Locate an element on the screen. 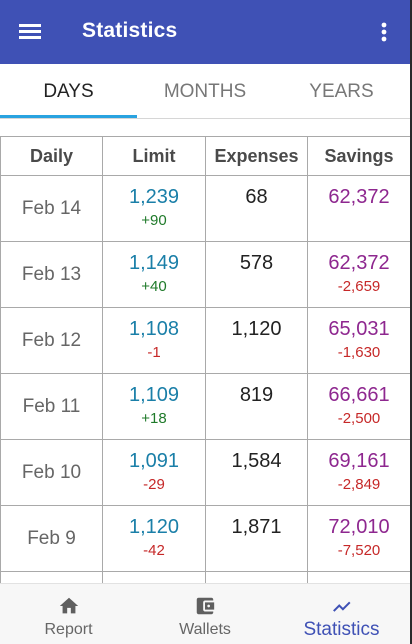 The width and height of the screenshot is (412, 644). bottom-navigation: Report Wallets Statistics is located at coordinates (205, 613).